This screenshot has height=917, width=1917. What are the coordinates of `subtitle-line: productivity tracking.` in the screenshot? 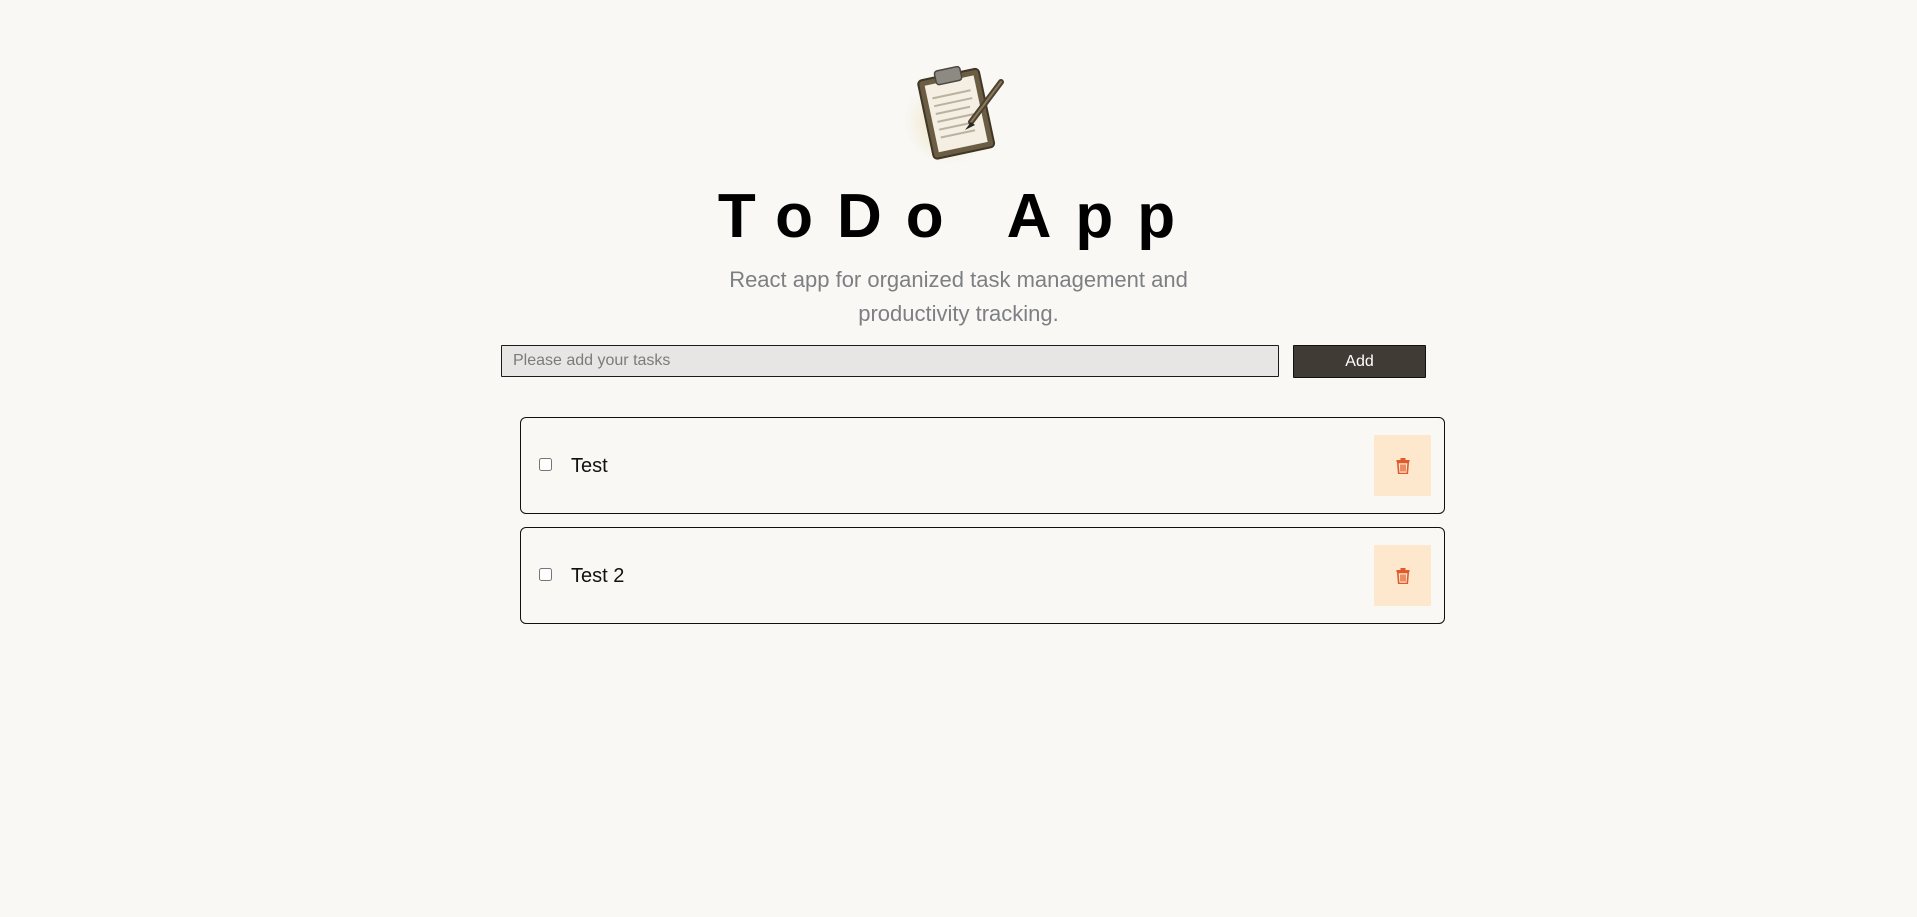 It's located at (958, 313).